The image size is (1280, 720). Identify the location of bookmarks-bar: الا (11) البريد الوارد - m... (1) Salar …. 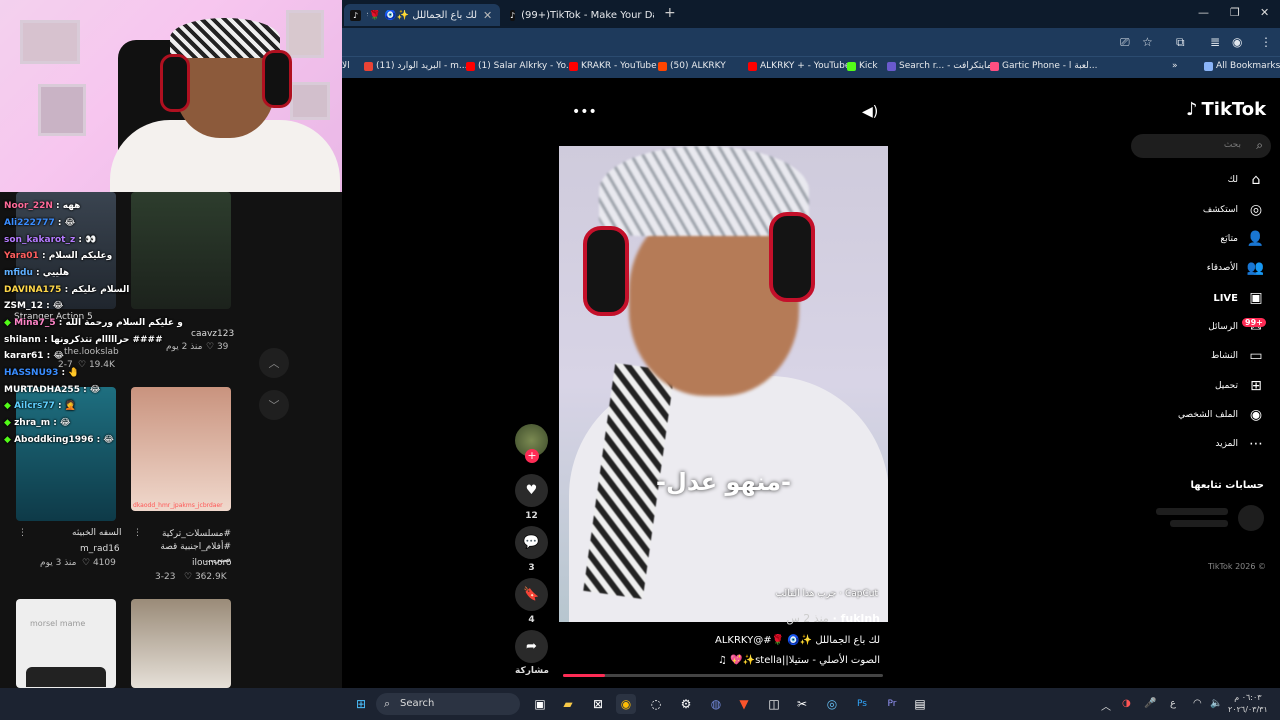
(811, 67).